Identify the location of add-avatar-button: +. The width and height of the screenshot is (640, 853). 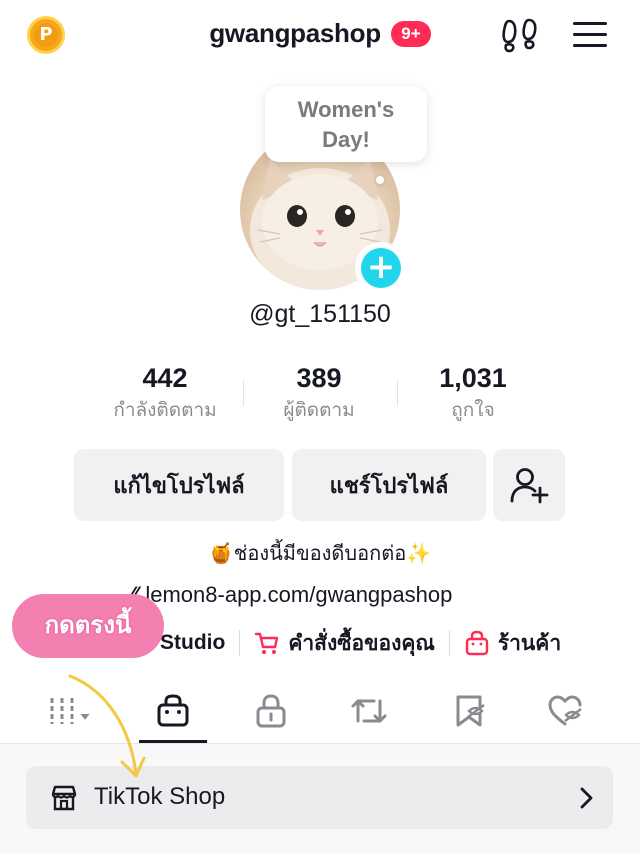
(381, 268).